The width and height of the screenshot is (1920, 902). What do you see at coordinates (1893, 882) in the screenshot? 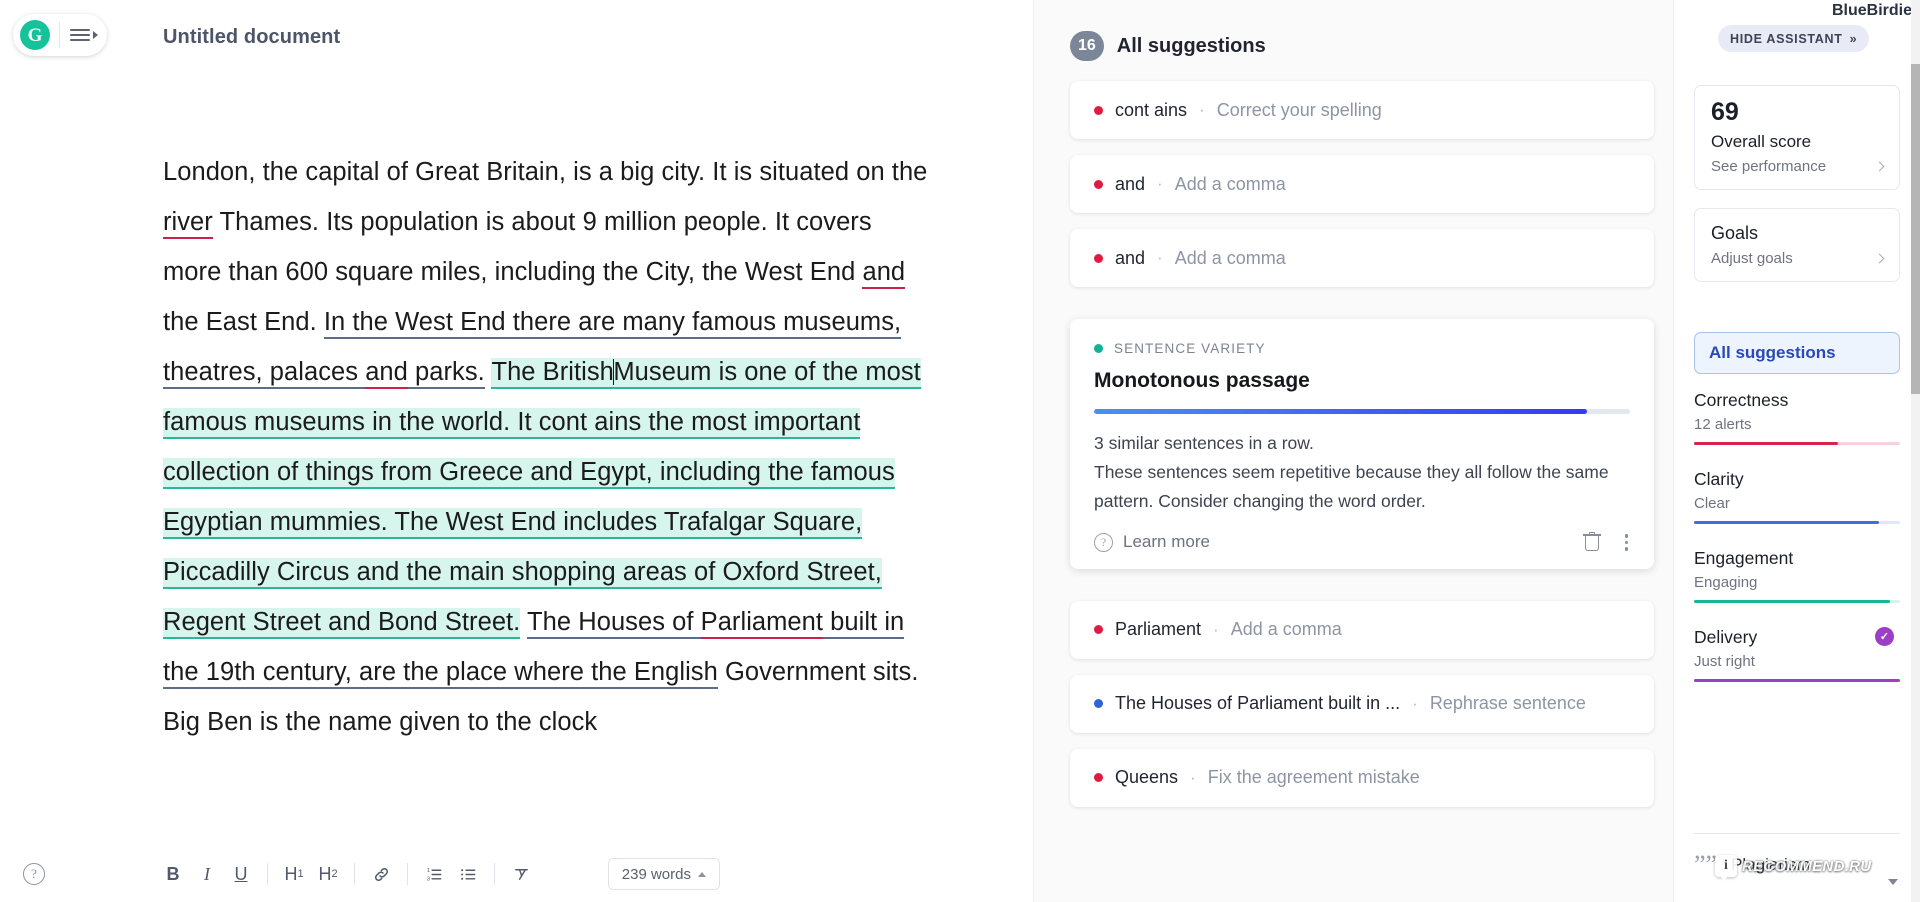
I see `chevron-down-icon` at bounding box center [1893, 882].